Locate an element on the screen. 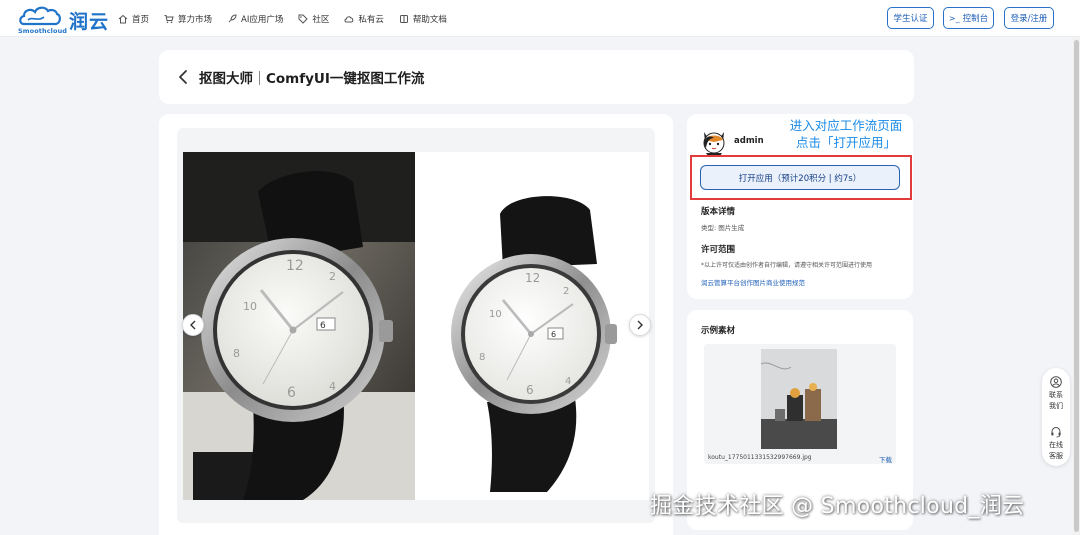  sample-download-link: 下载 is located at coordinates (885, 459).